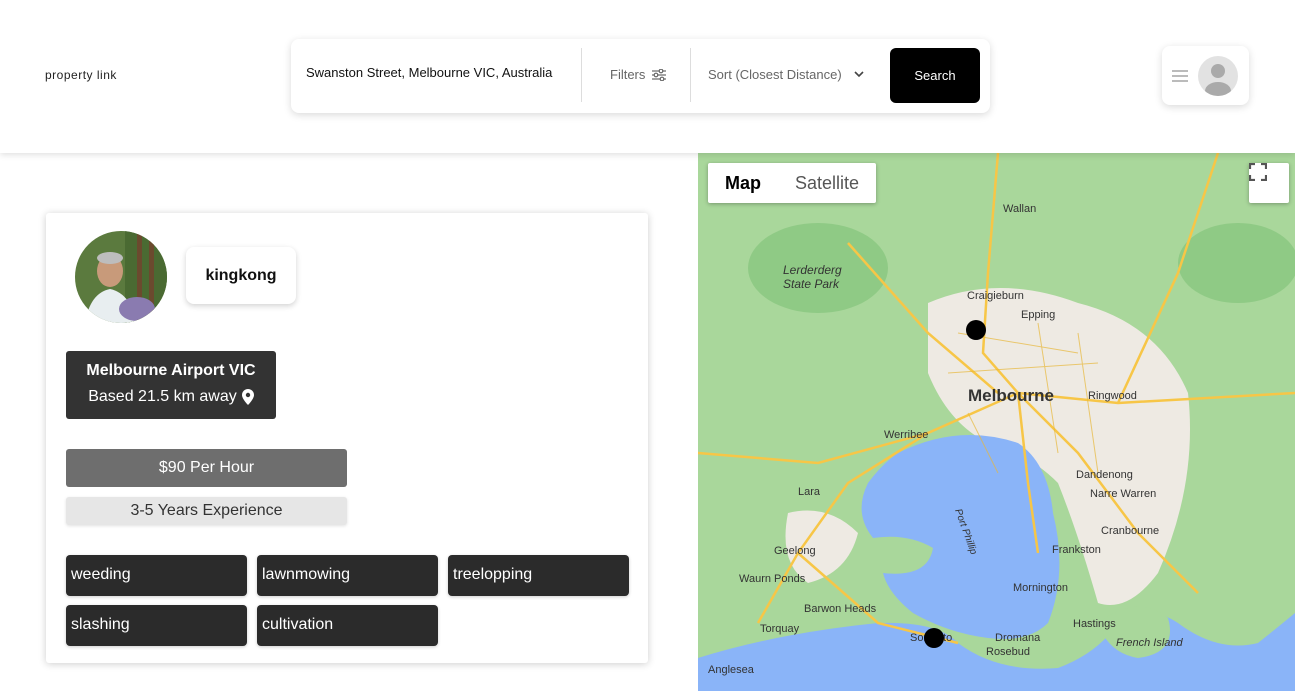  What do you see at coordinates (935, 75) in the screenshot?
I see `search-button: Search` at bounding box center [935, 75].